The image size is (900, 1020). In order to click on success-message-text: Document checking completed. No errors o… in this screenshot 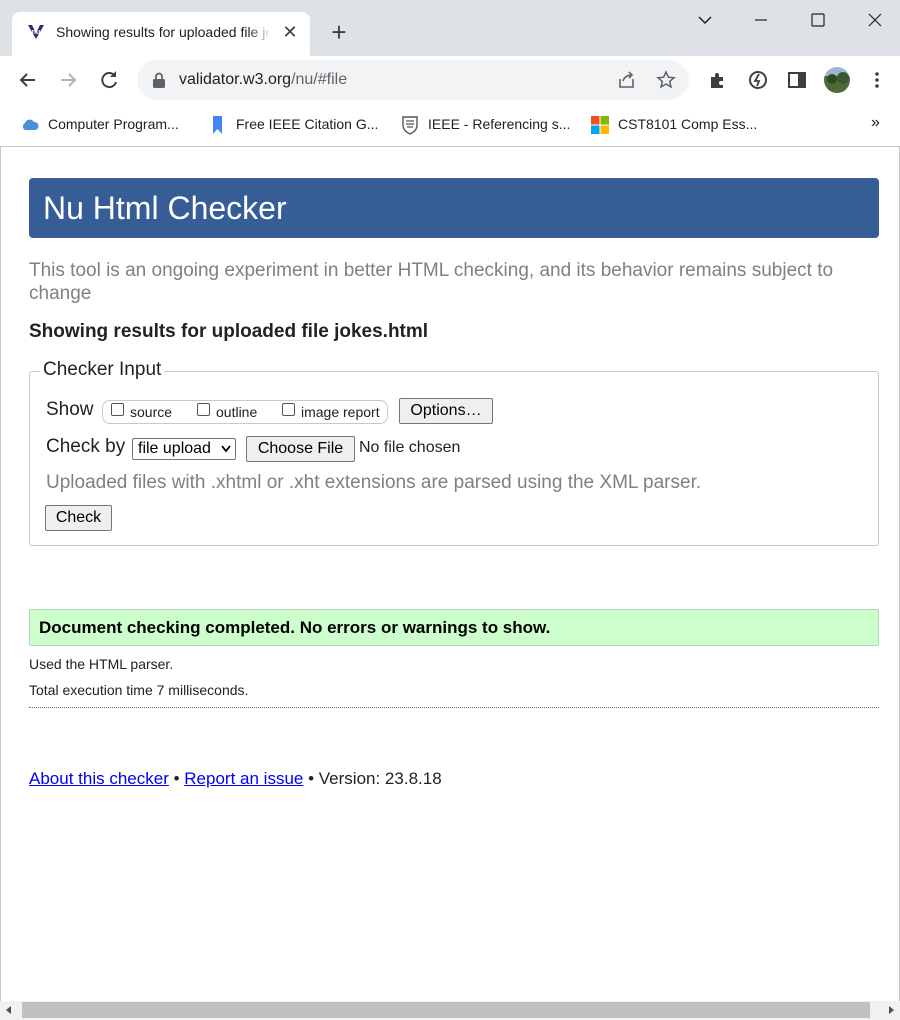, I will do `click(295, 627)`.